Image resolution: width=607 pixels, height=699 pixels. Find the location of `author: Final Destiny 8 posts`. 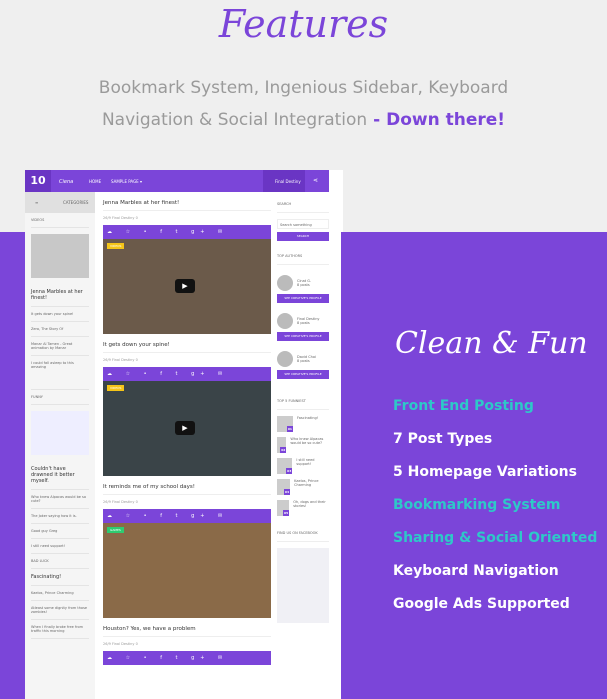

author: Final Destiny 8 posts is located at coordinates (303, 321).